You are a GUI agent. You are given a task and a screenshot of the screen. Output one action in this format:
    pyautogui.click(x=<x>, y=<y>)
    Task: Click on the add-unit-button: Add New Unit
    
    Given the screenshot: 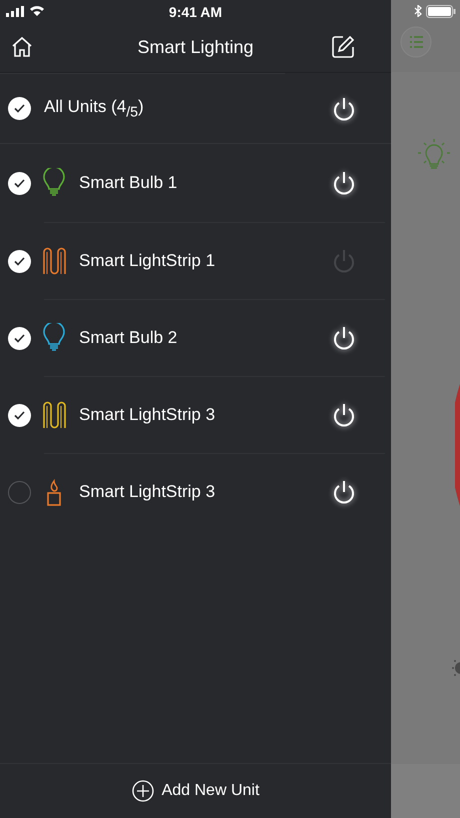 What is the action you would take?
    pyautogui.click(x=196, y=791)
    